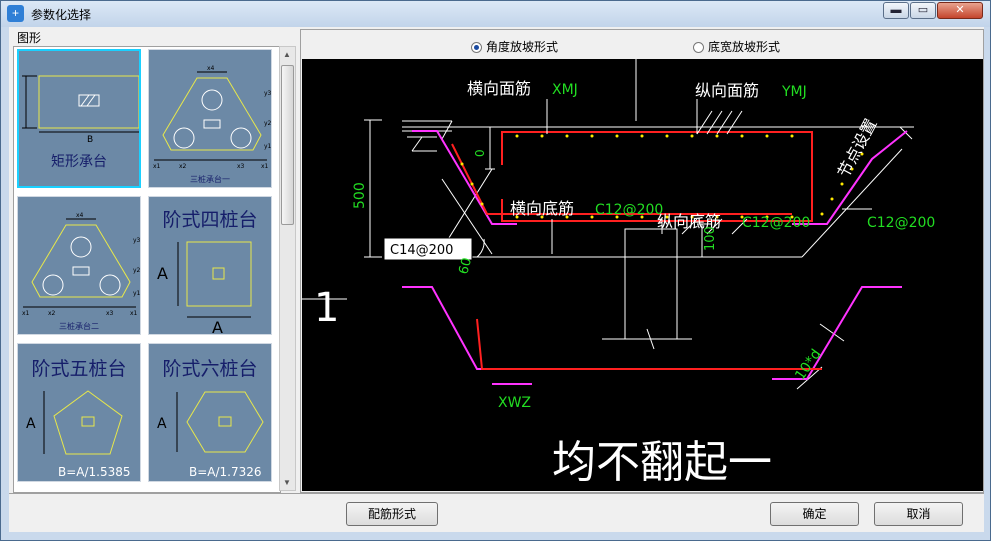  Describe the element at coordinates (392, 514) in the screenshot. I see `rebar-form-button: 配筋形式` at that location.